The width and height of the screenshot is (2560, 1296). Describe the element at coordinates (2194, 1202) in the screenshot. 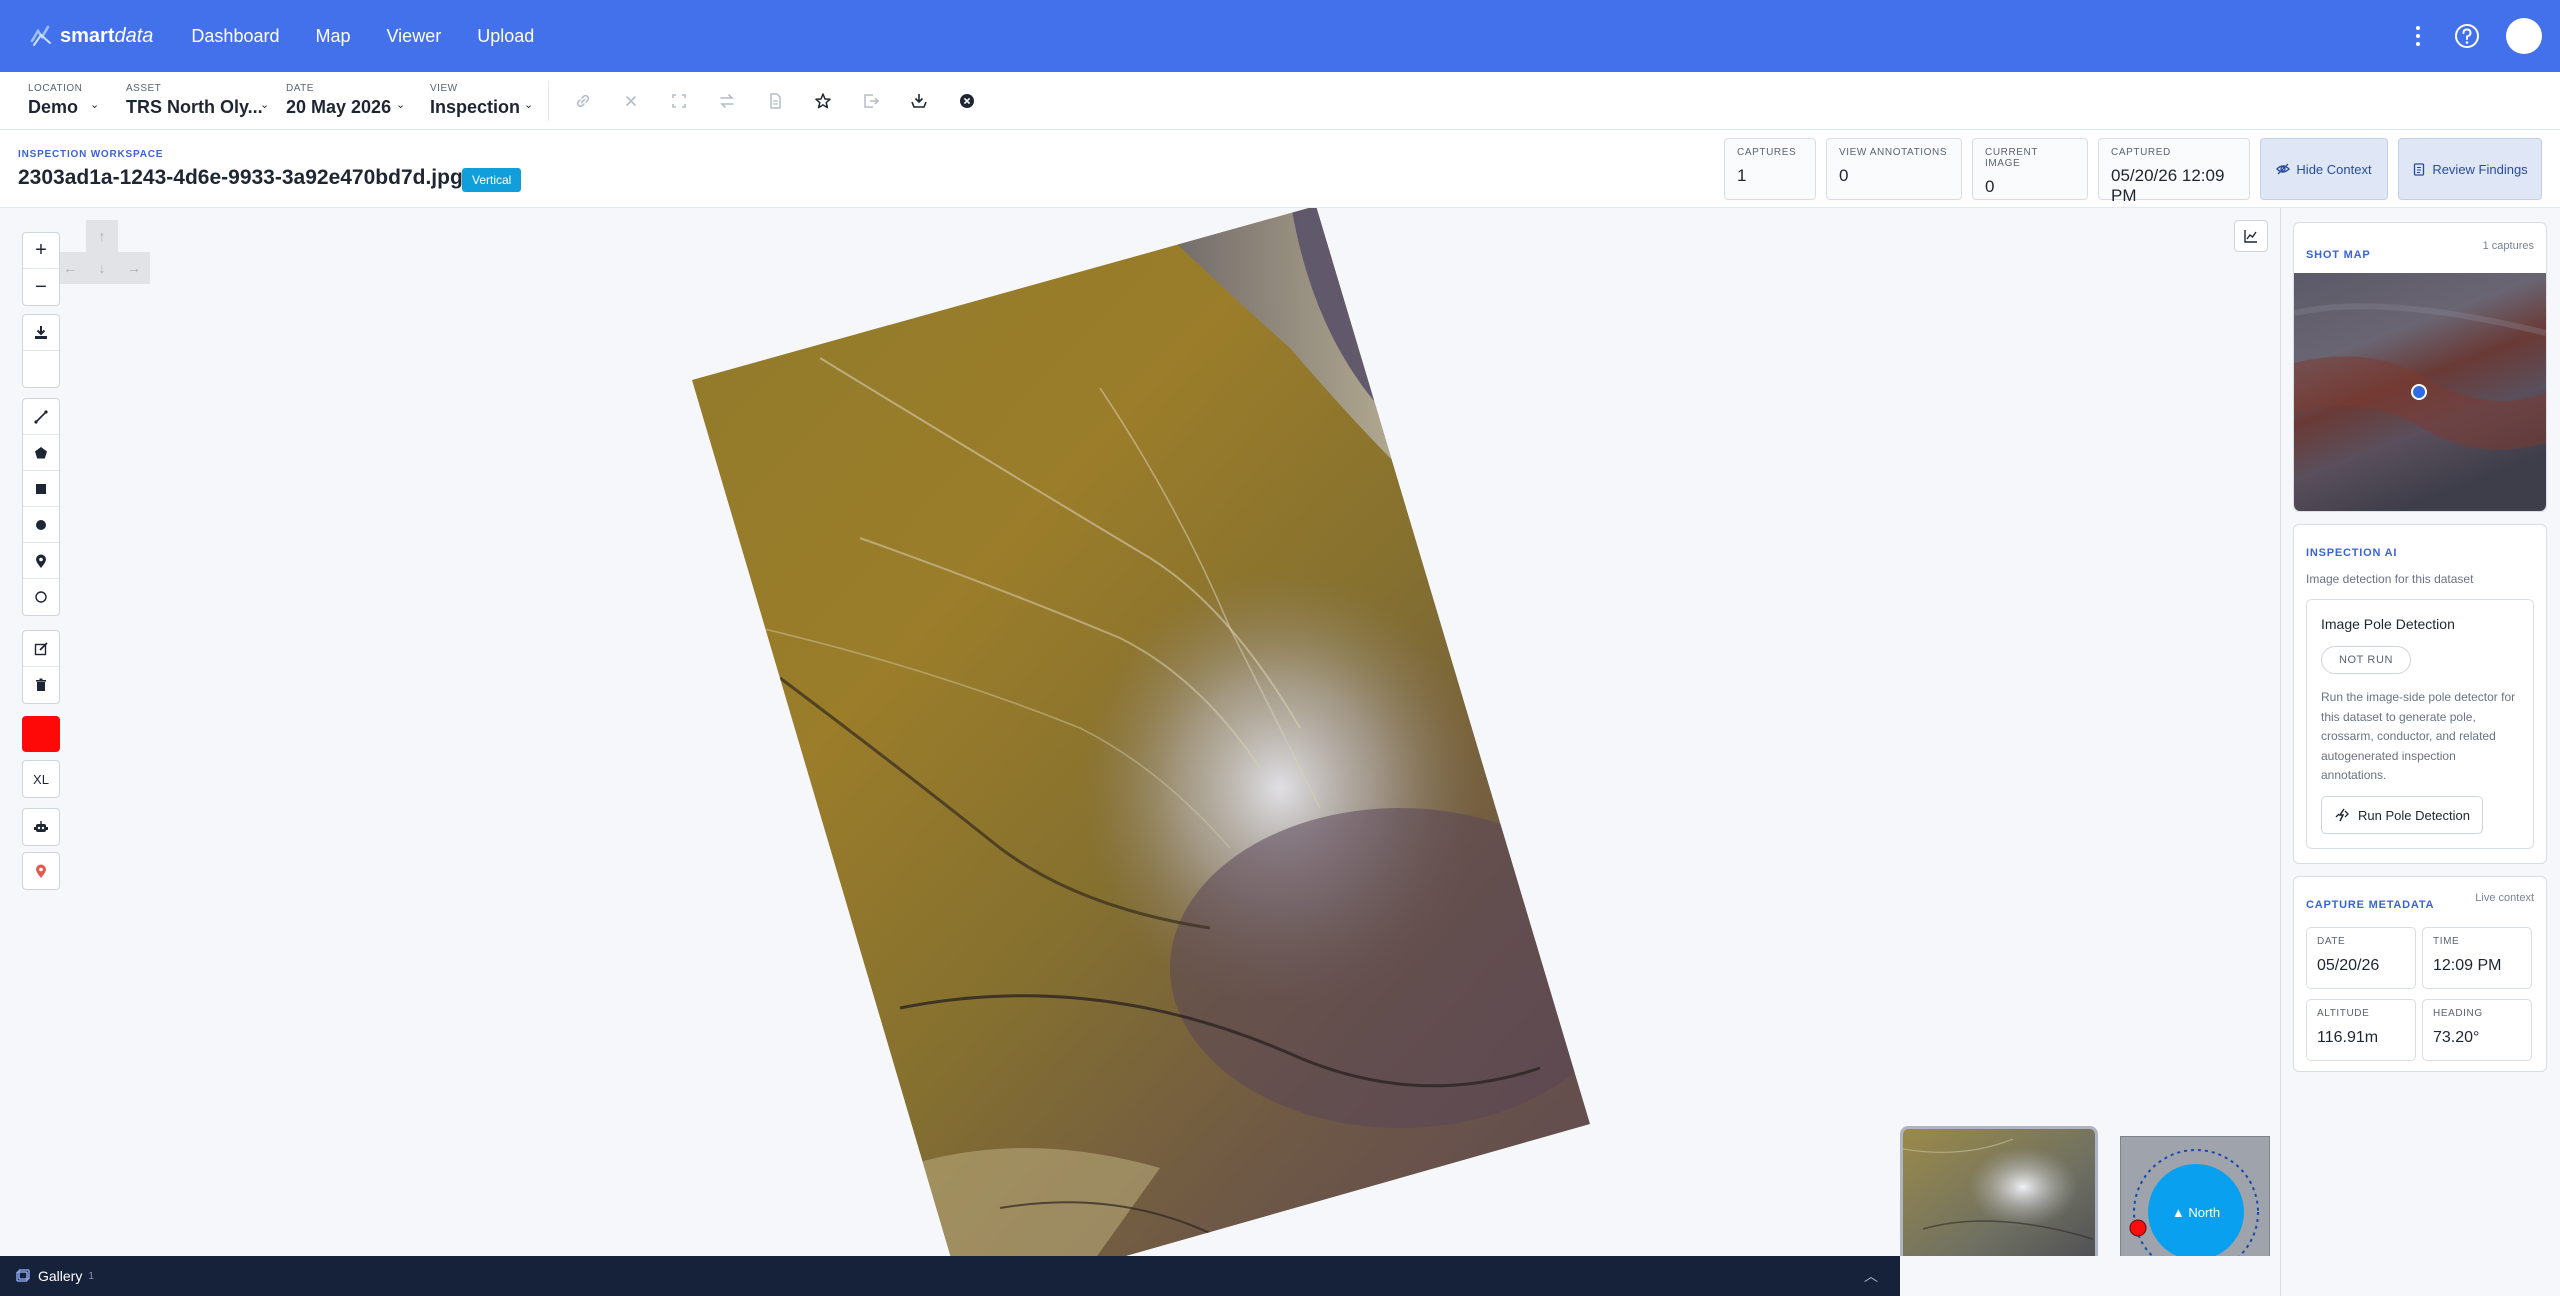

I see `compass-dial: ▲ North` at that location.